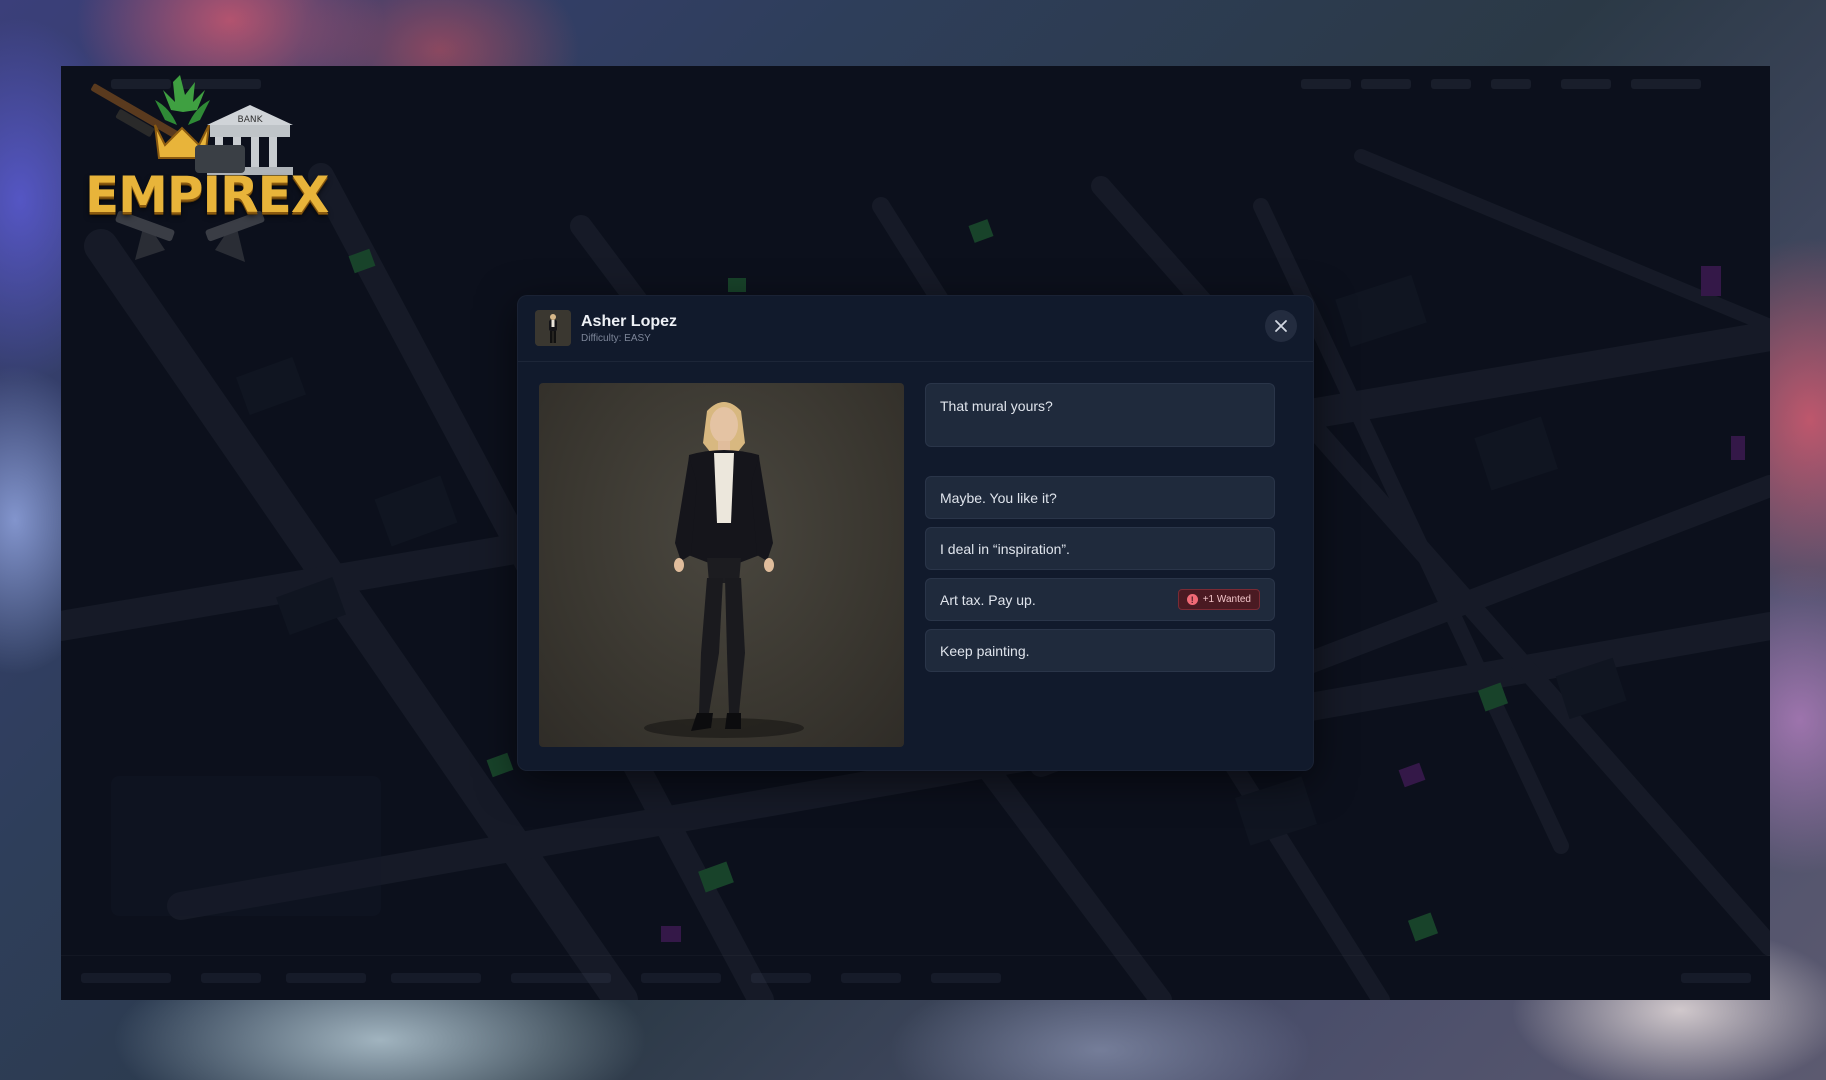 The image size is (1826, 1080). Describe the element at coordinates (915, 84) in the screenshot. I see `top-bar` at that location.